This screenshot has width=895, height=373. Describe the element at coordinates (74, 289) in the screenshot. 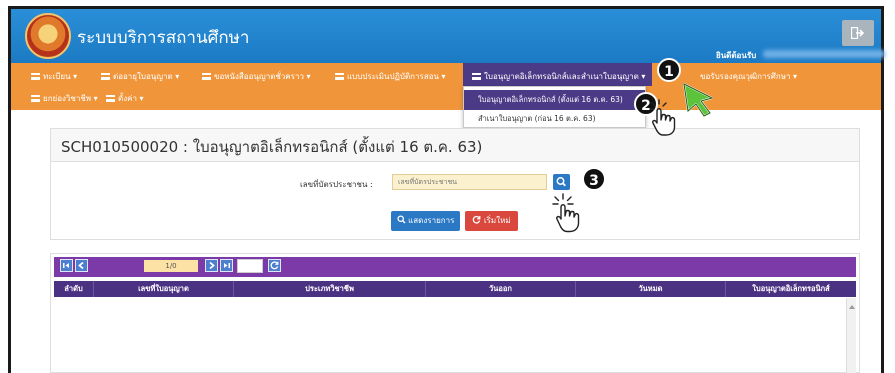

I see `column-header-order: ลำดับ` at that location.